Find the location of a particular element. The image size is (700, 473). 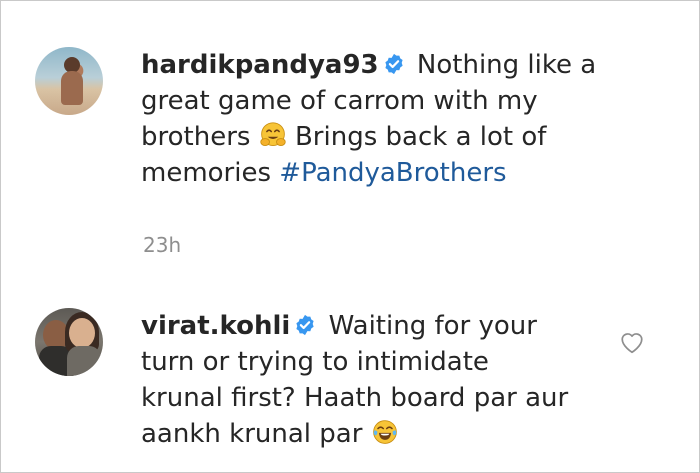

comment-username: hardikpandya93 is located at coordinates (260, 65).